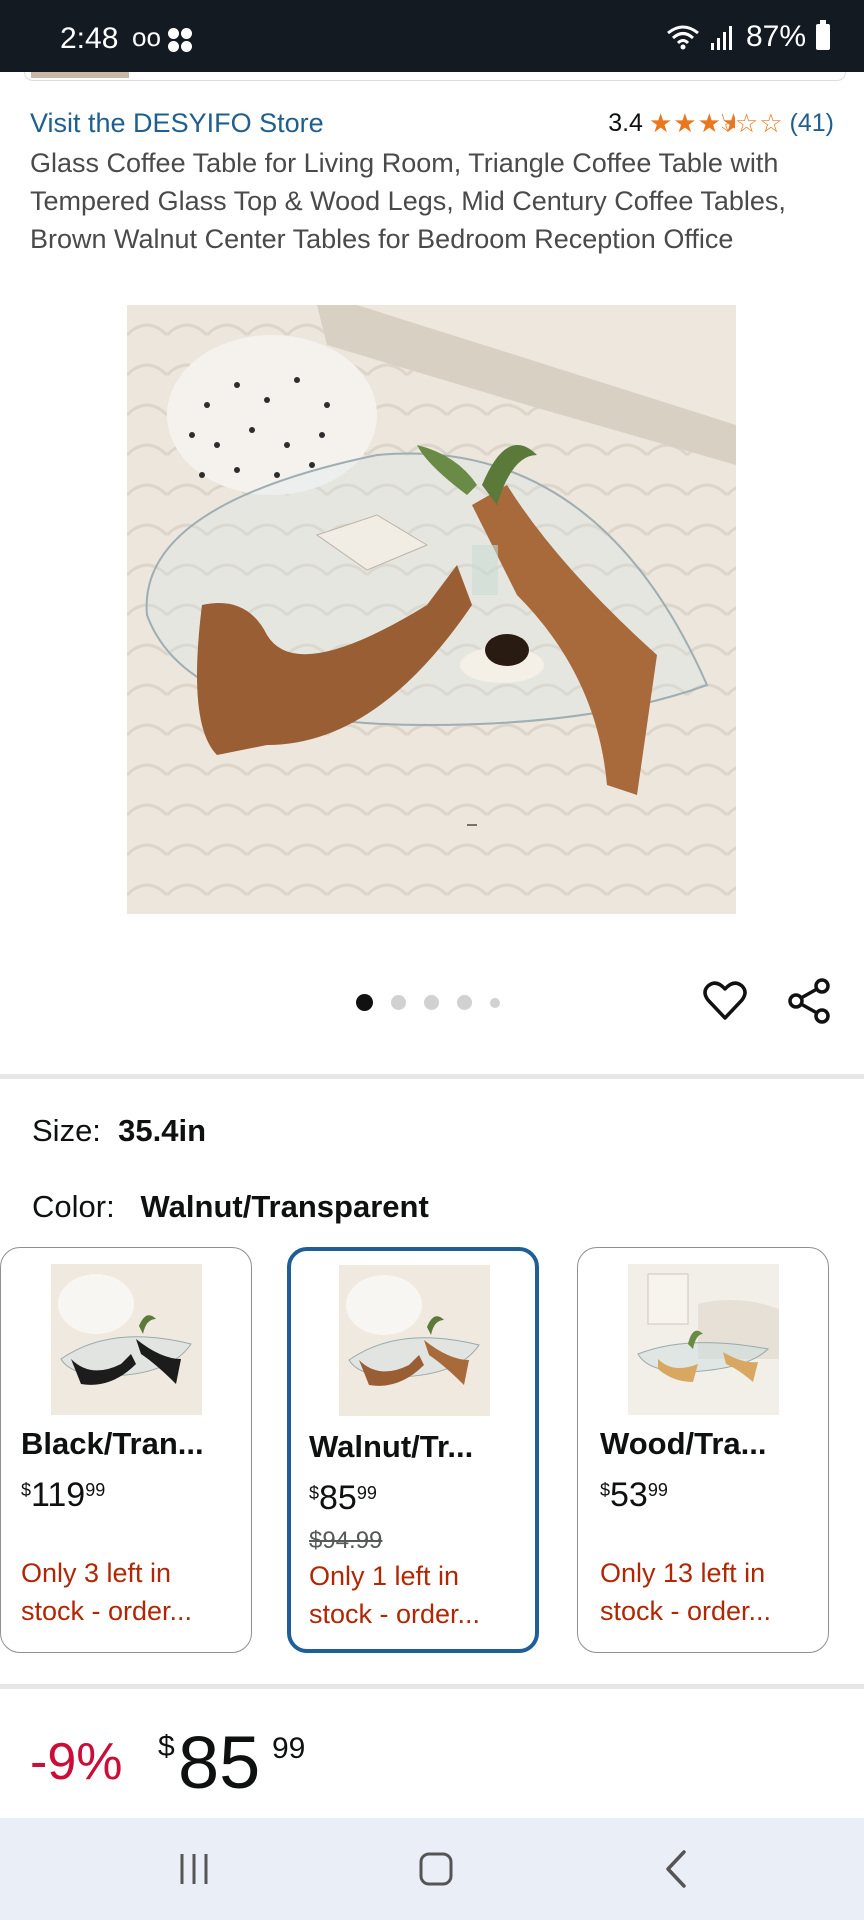  I want to click on status-right: 87%, so click(748, 37).